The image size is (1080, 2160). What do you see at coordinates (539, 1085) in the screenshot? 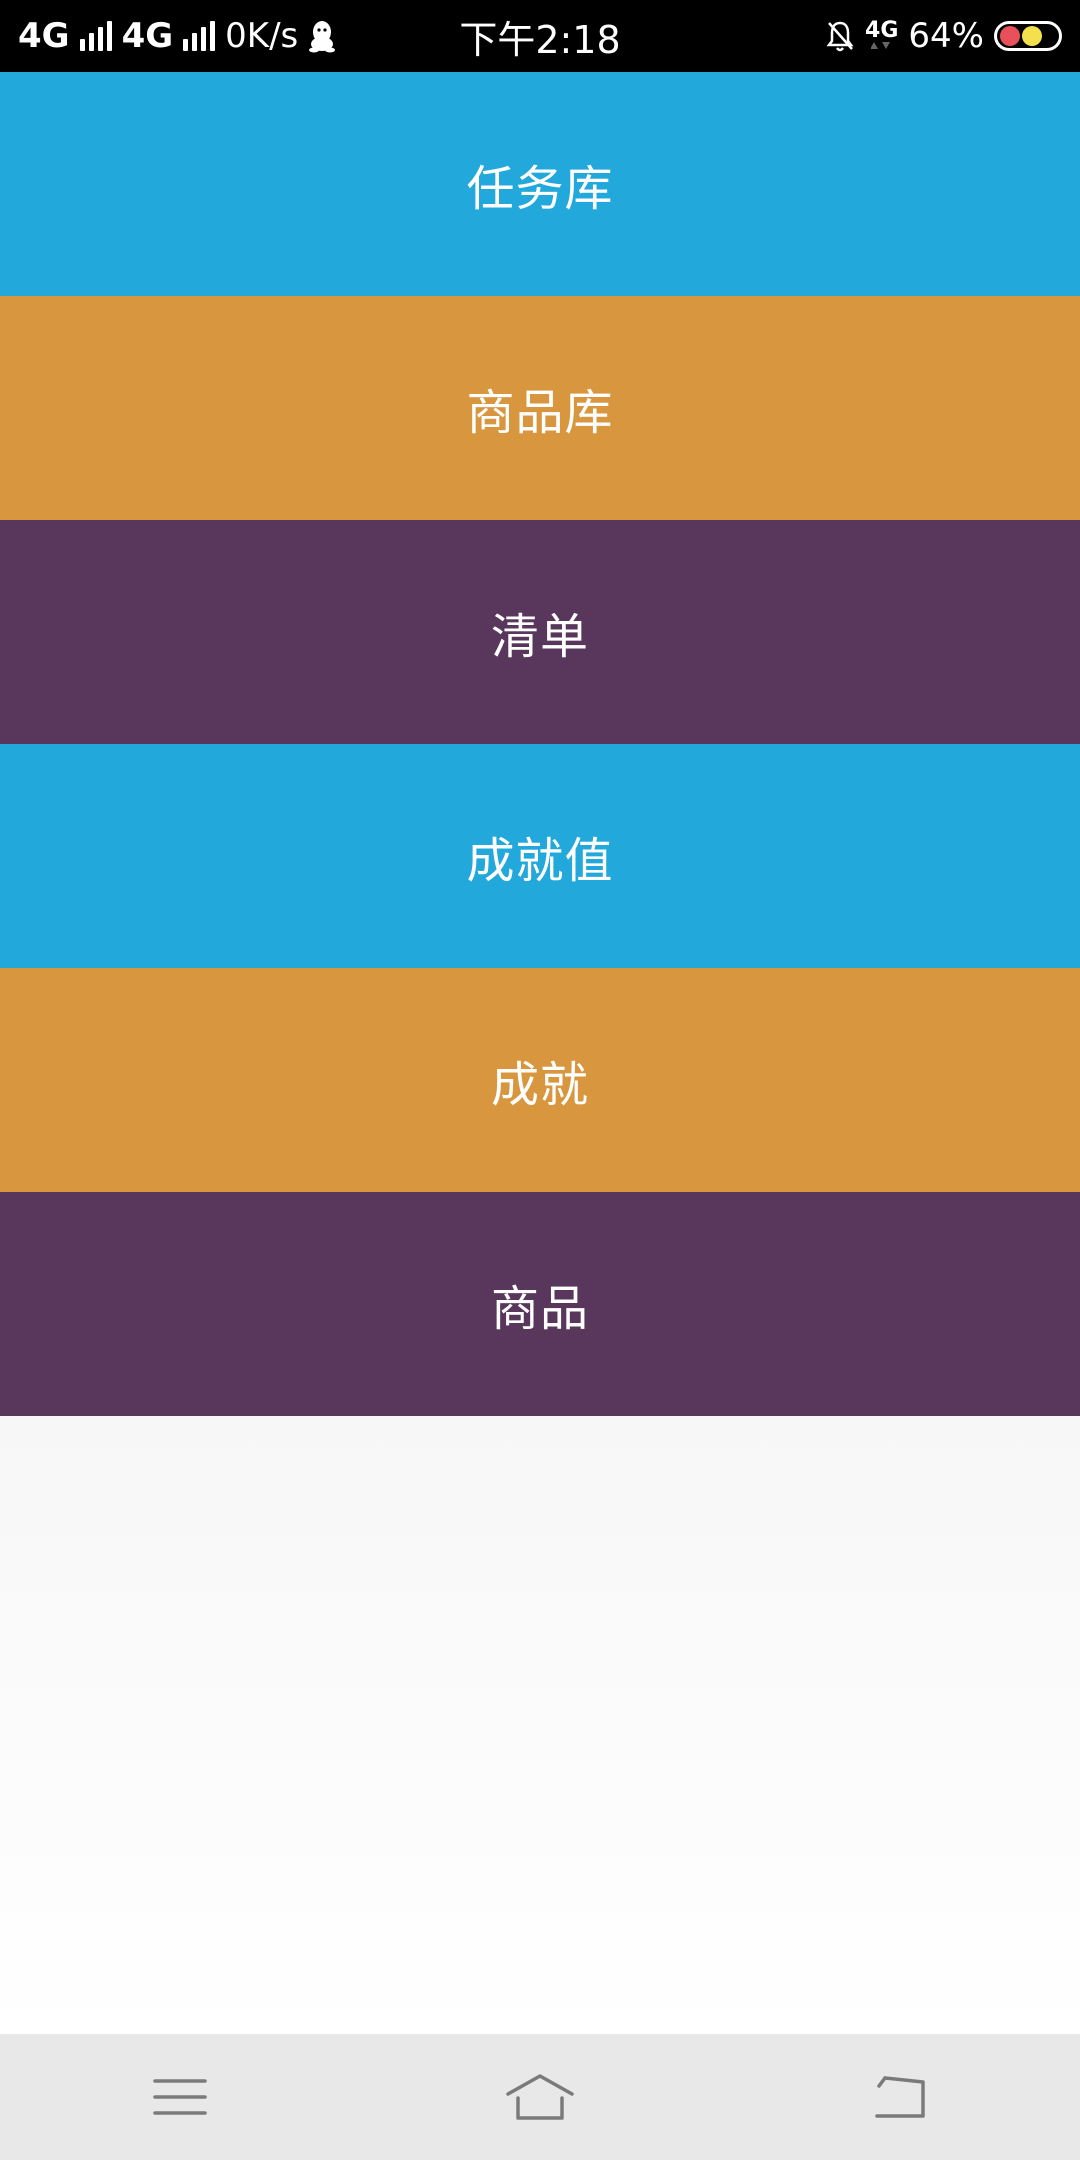
I see `menu-label: 成就` at bounding box center [539, 1085].